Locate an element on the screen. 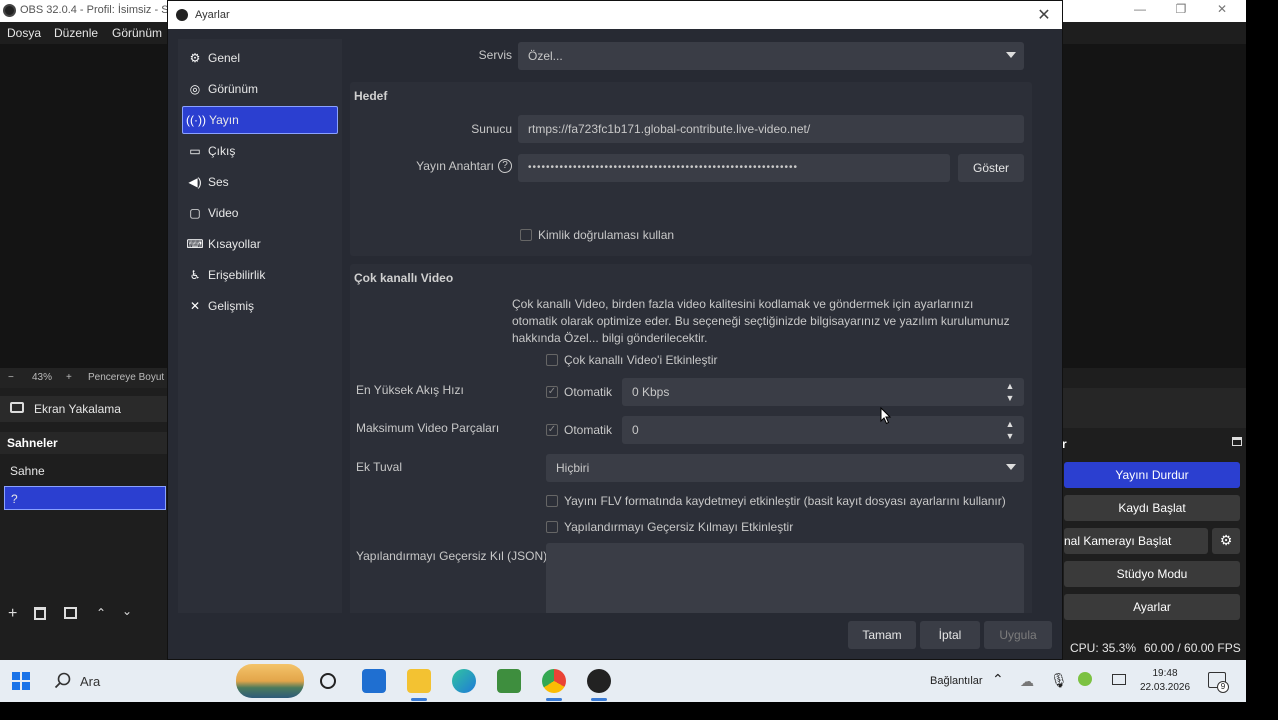 The height and width of the screenshot is (720, 1278). scene-item-selected: ? is located at coordinates (85, 498).